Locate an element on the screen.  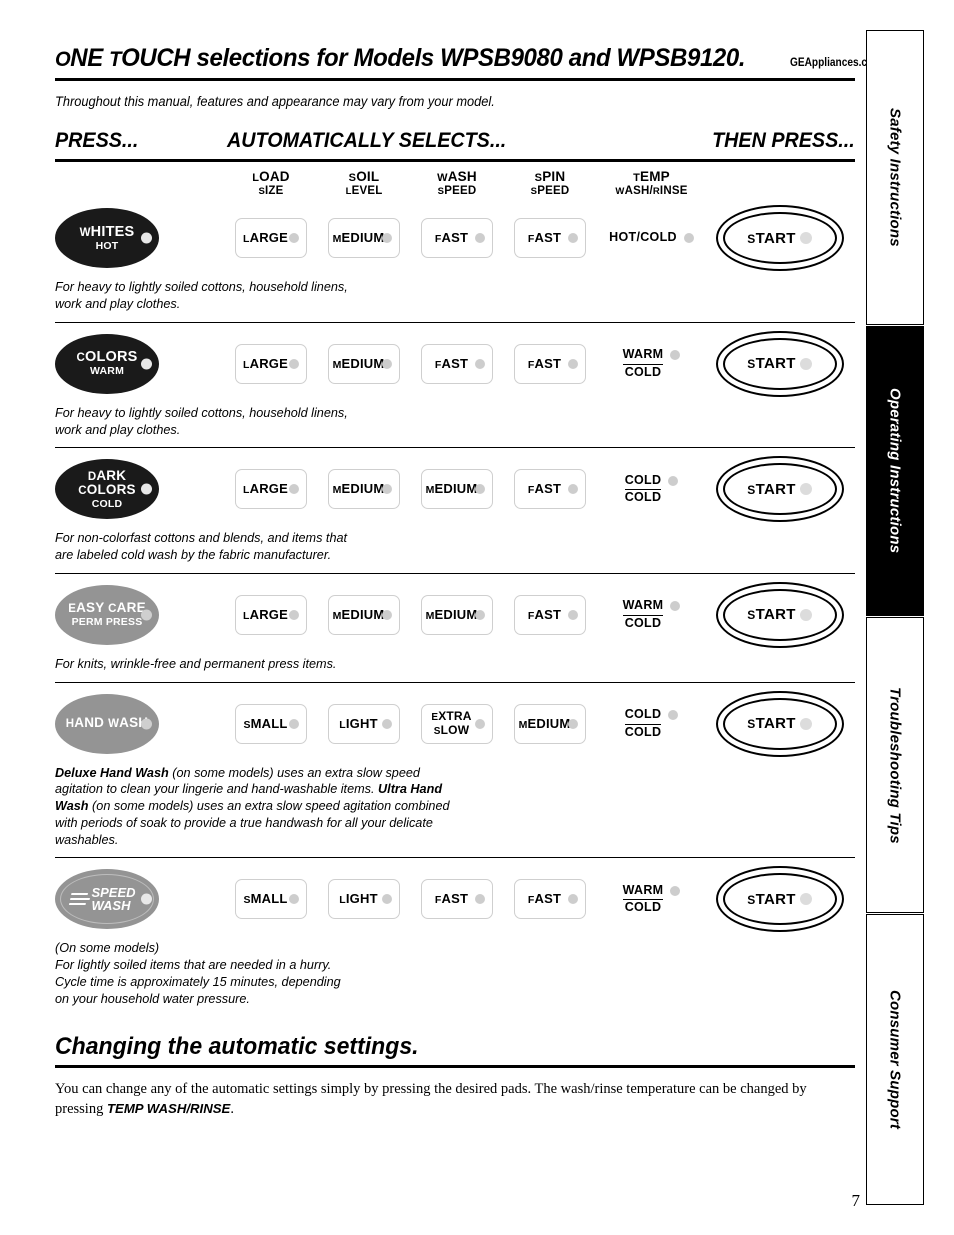
cycle-label-line1: SPEED is located at coordinates (113, 893).